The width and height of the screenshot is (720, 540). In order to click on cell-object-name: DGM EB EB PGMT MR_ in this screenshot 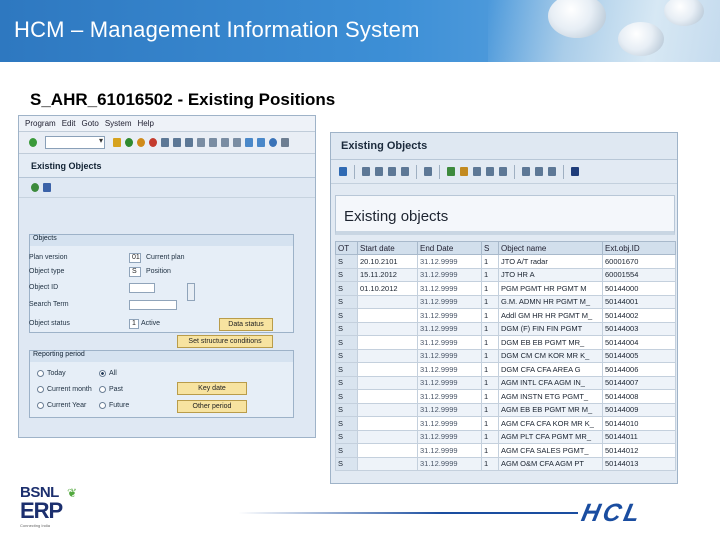, I will do `click(550, 342)`.